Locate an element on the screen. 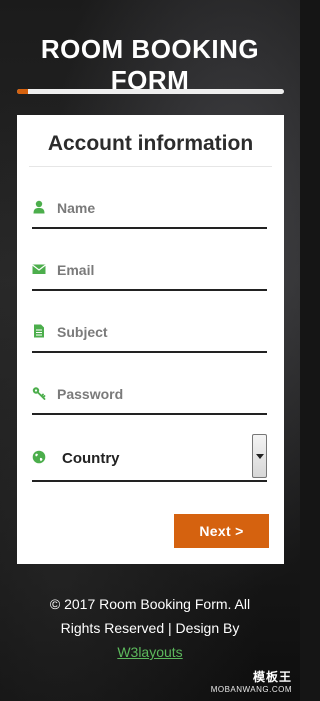 The width and height of the screenshot is (320, 701). email-field is located at coordinates (149, 275).